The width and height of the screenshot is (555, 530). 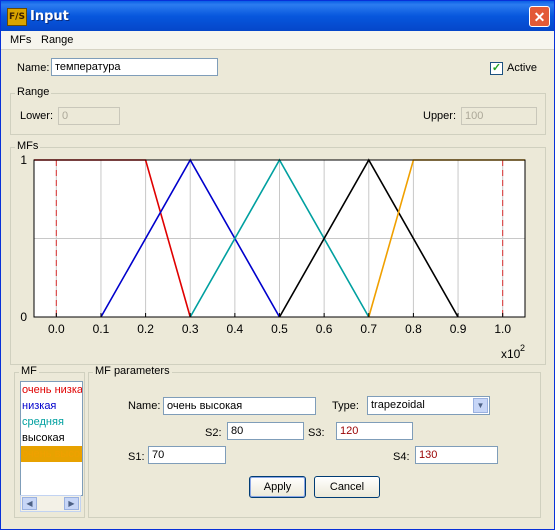 What do you see at coordinates (239, 406) in the screenshot?
I see `mf-name-input: очень высокая` at bounding box center [239, 406].